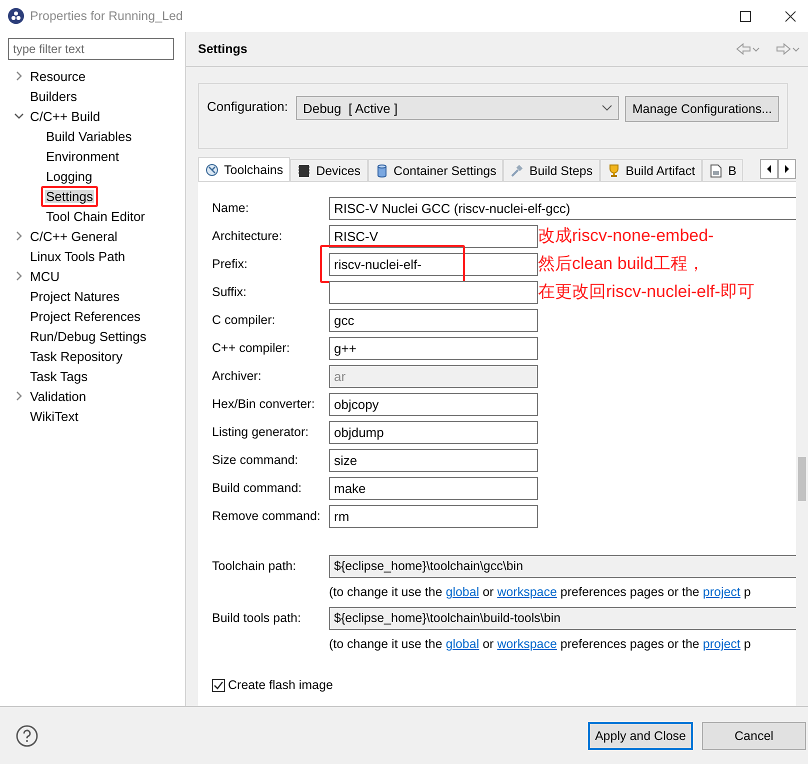 This screenshot has width=808, height=764. What do you see at coordinates (58, 76) in the screenshot?
I see `tree-item: Resource` at bounding box center [58, 76].